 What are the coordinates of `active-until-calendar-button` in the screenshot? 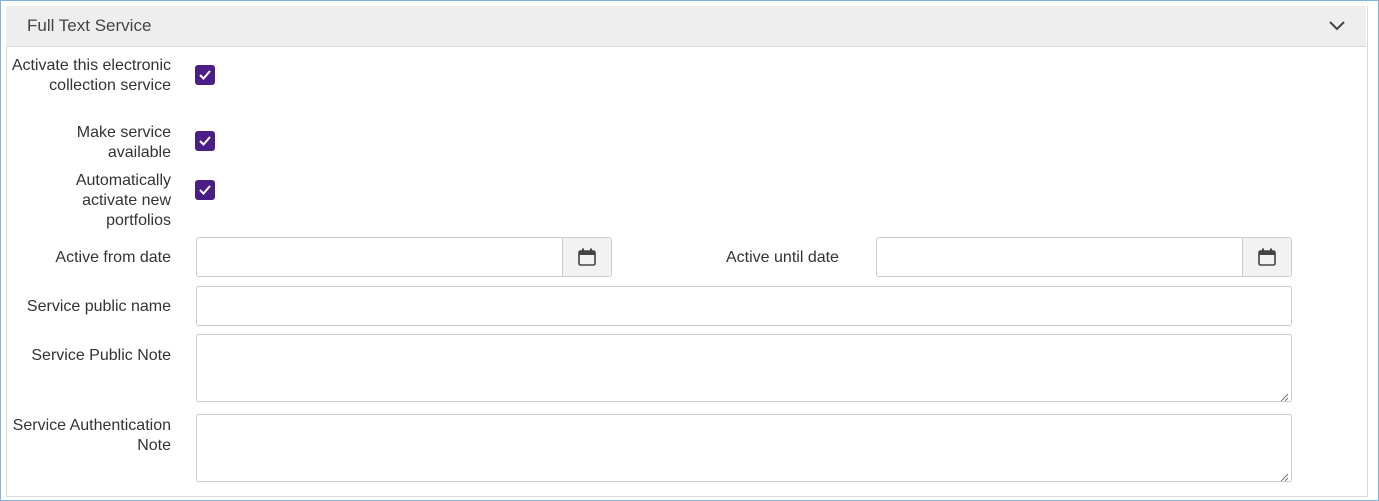 It's located at (1266, 257).